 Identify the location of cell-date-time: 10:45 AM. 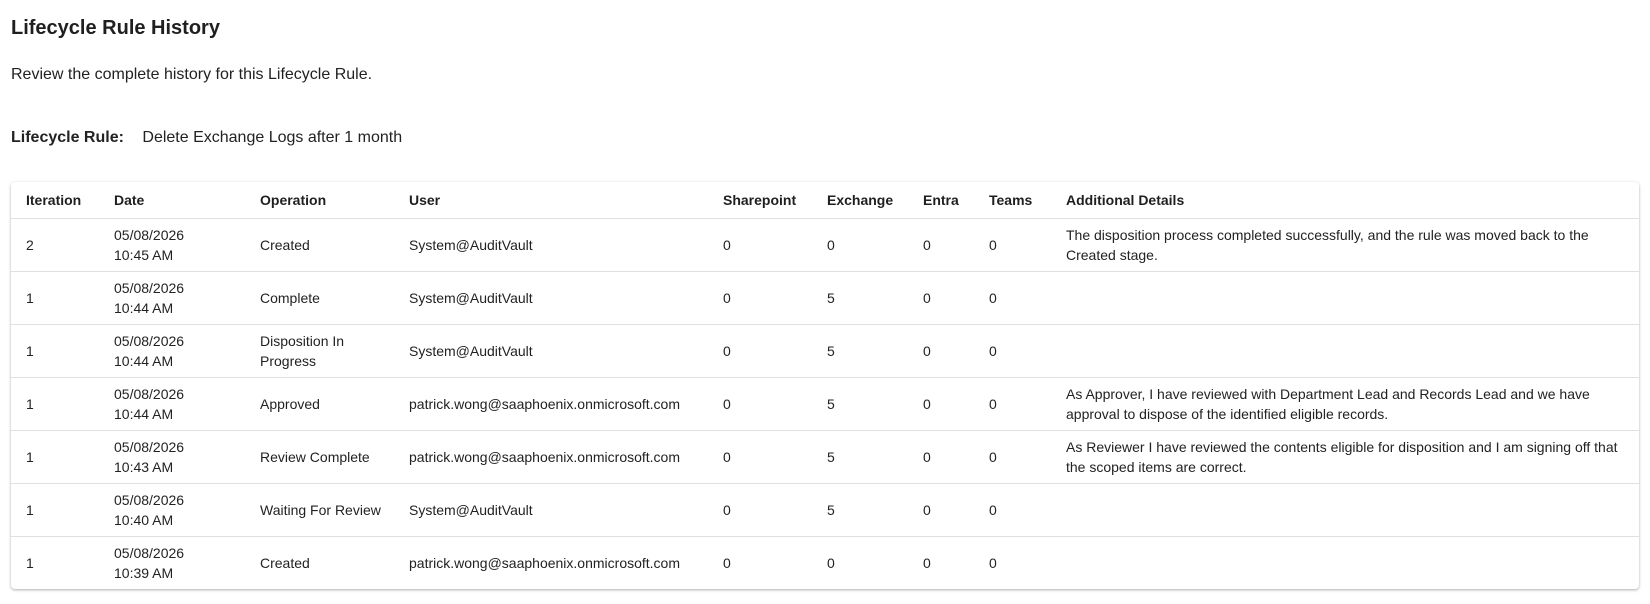
(144, 254).